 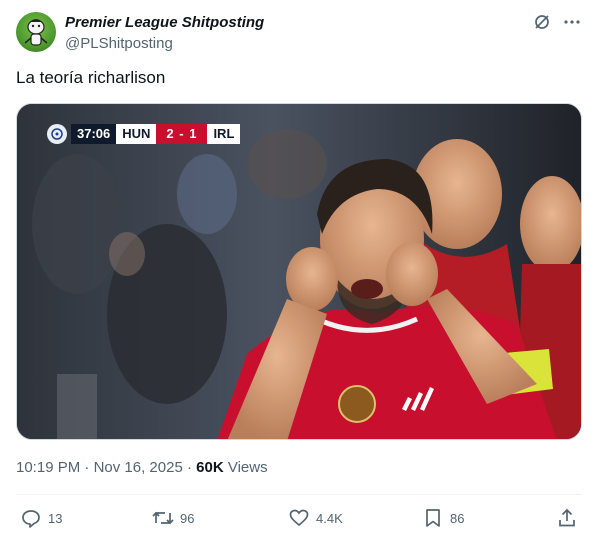 What do you see at coordinates (48, 467) in the screenshot?
I see `post-time: 10:19 PM` at bounding box center [48, 467].